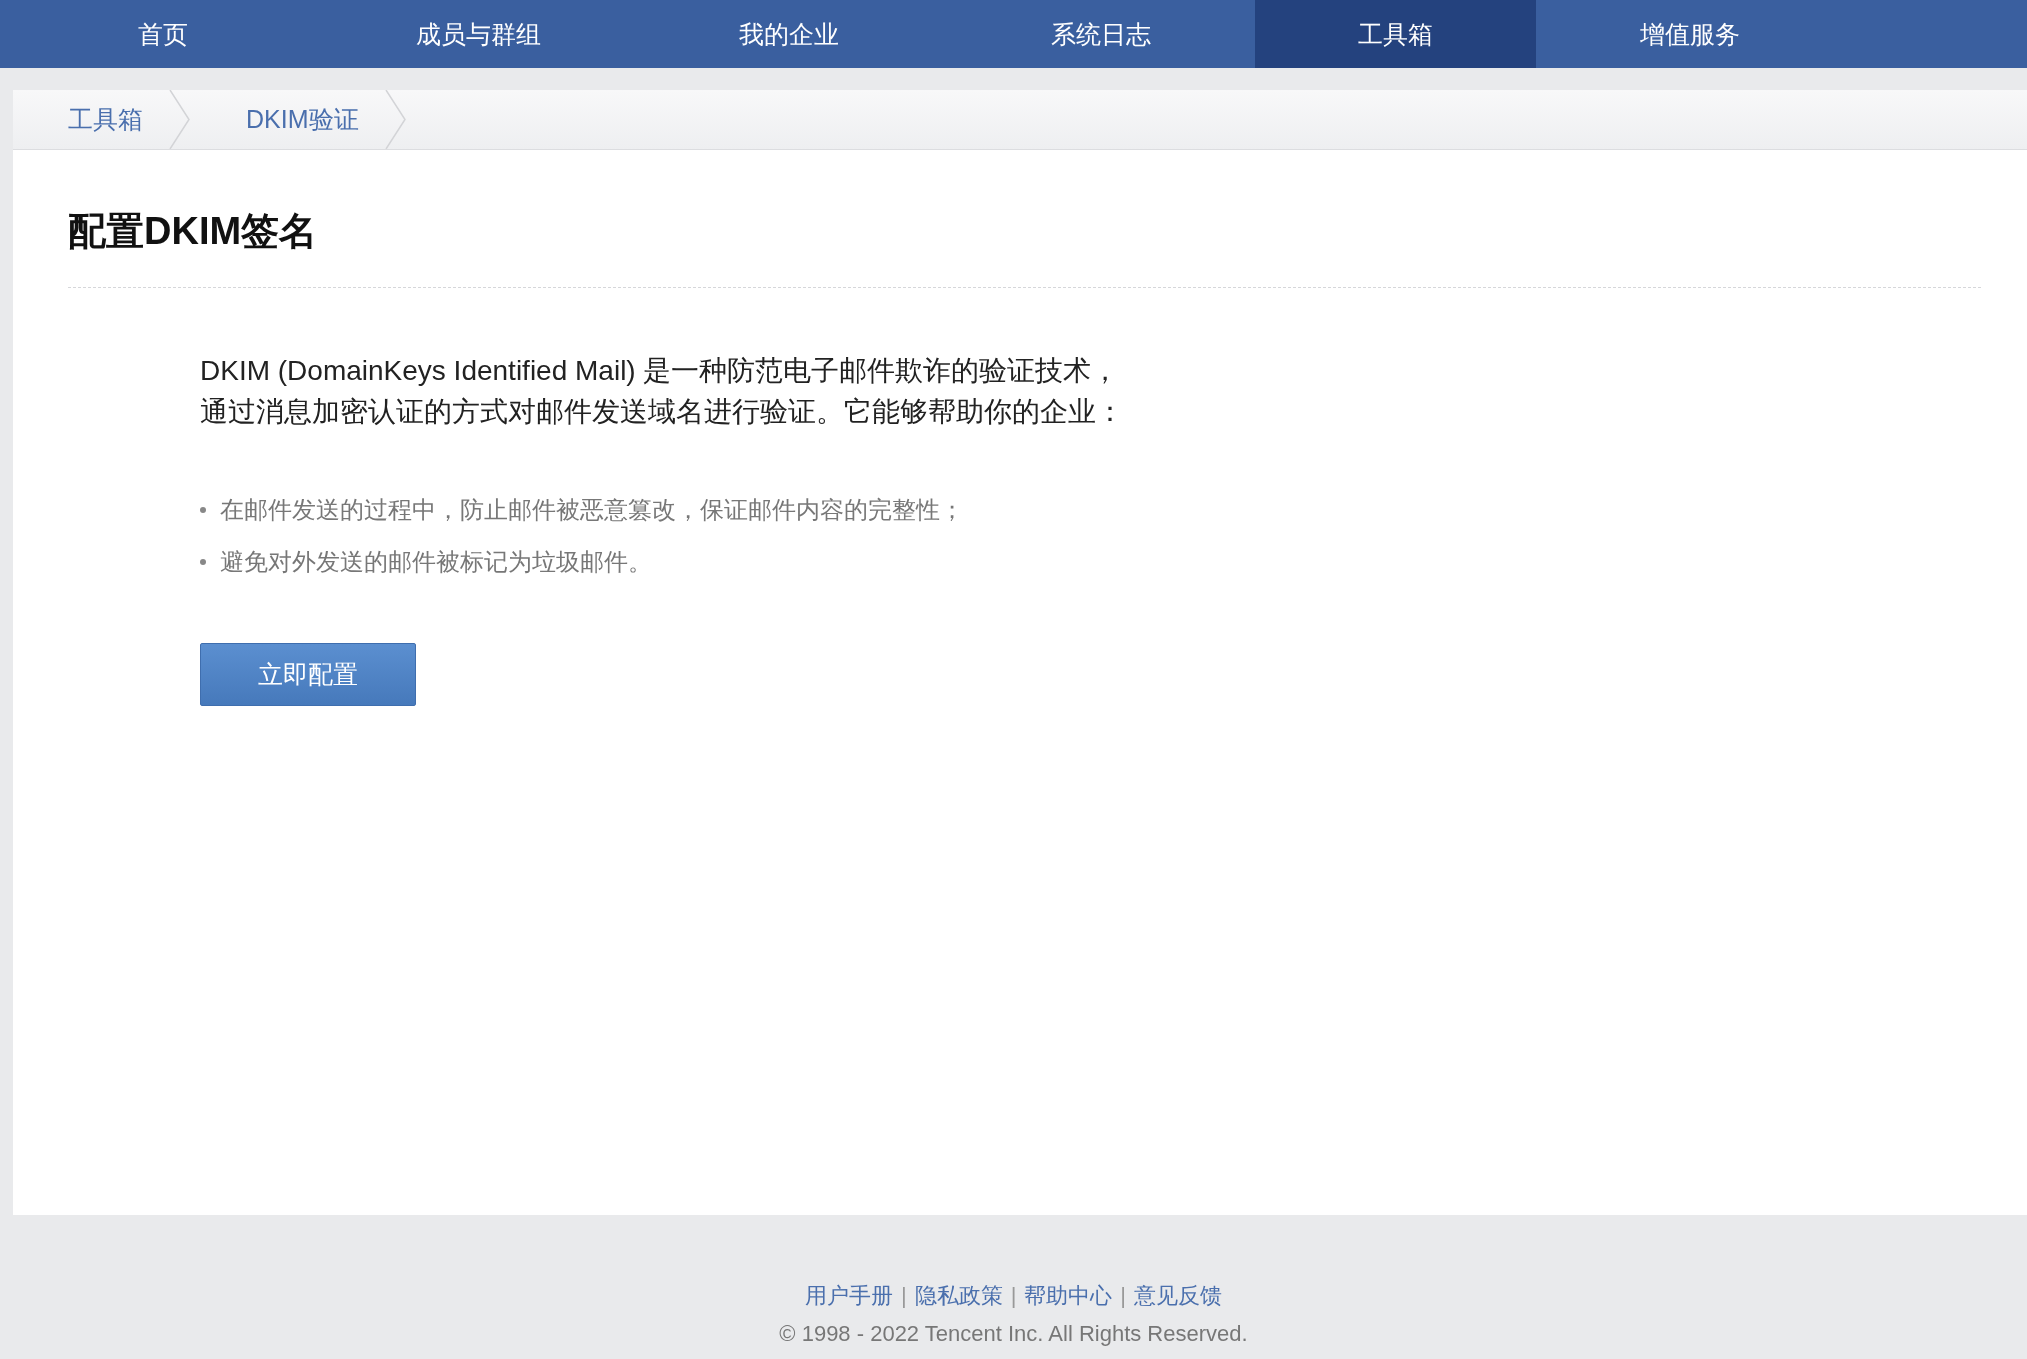  I want to click on footer-link: 隐私政策, so click(958, 1296).